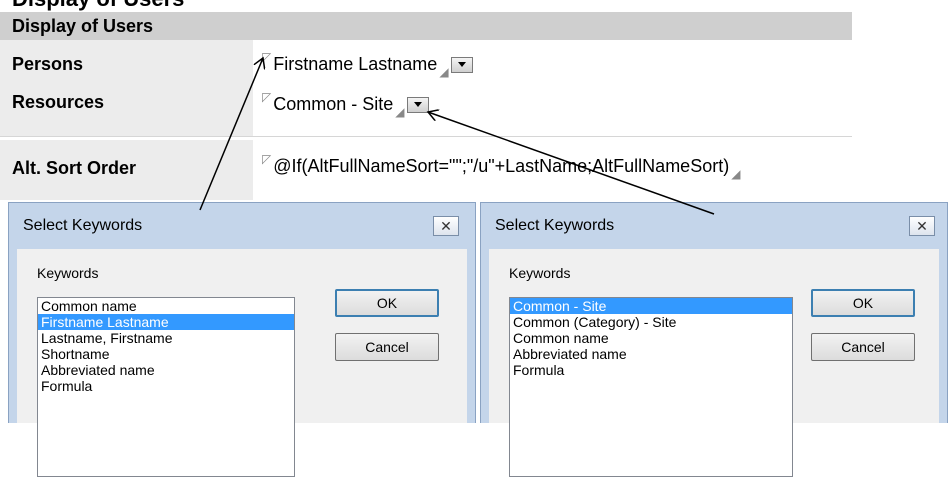 Image resolution: width=948 pixels, height=477 pixels. Describe the element at coordinates (166, 354) in the screenshot. I see `keyword-option: Shortname` at that location.